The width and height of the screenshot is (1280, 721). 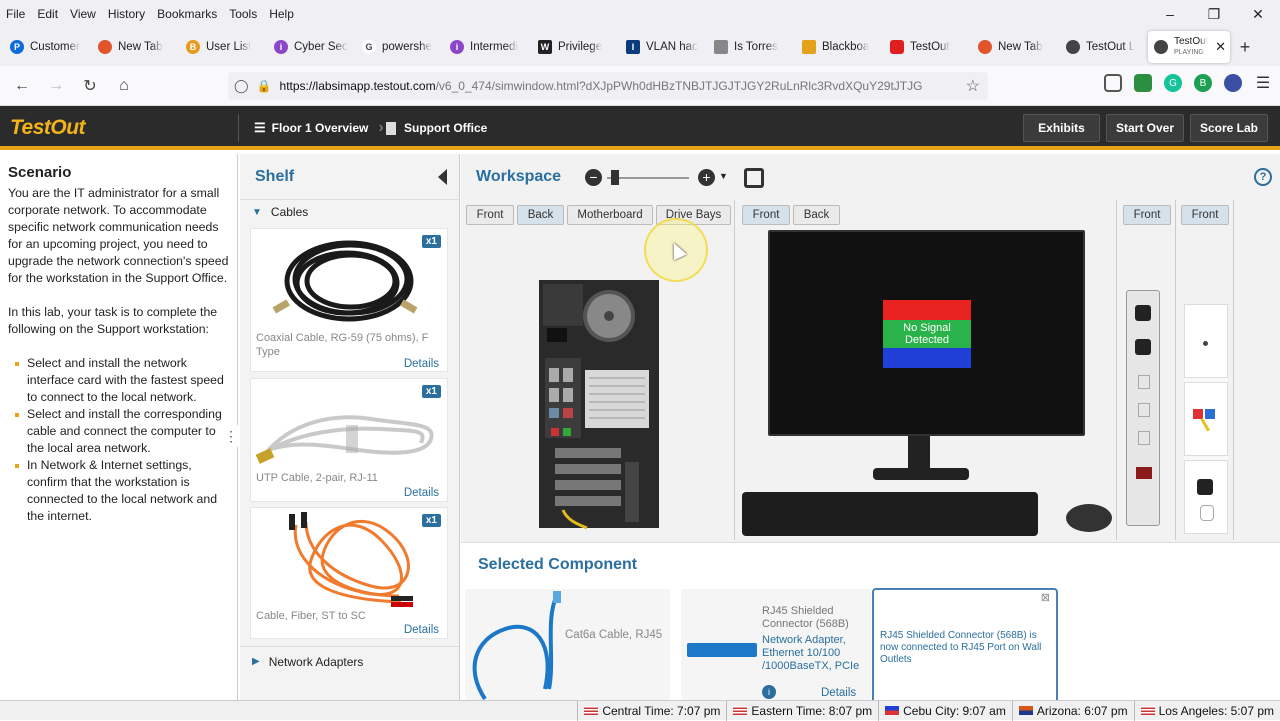 I want to click on timezone-label: Arizona: 6:07 pm, so click(x=1082, y=710).